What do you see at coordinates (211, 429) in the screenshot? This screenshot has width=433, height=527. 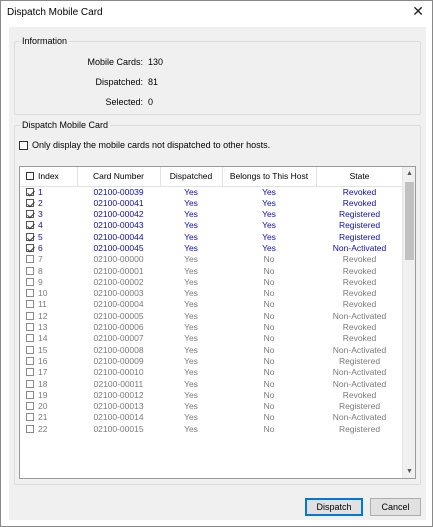 I see `table-row: 22 02100-00015 Yes No Registered` at bounding box center [211, 429].